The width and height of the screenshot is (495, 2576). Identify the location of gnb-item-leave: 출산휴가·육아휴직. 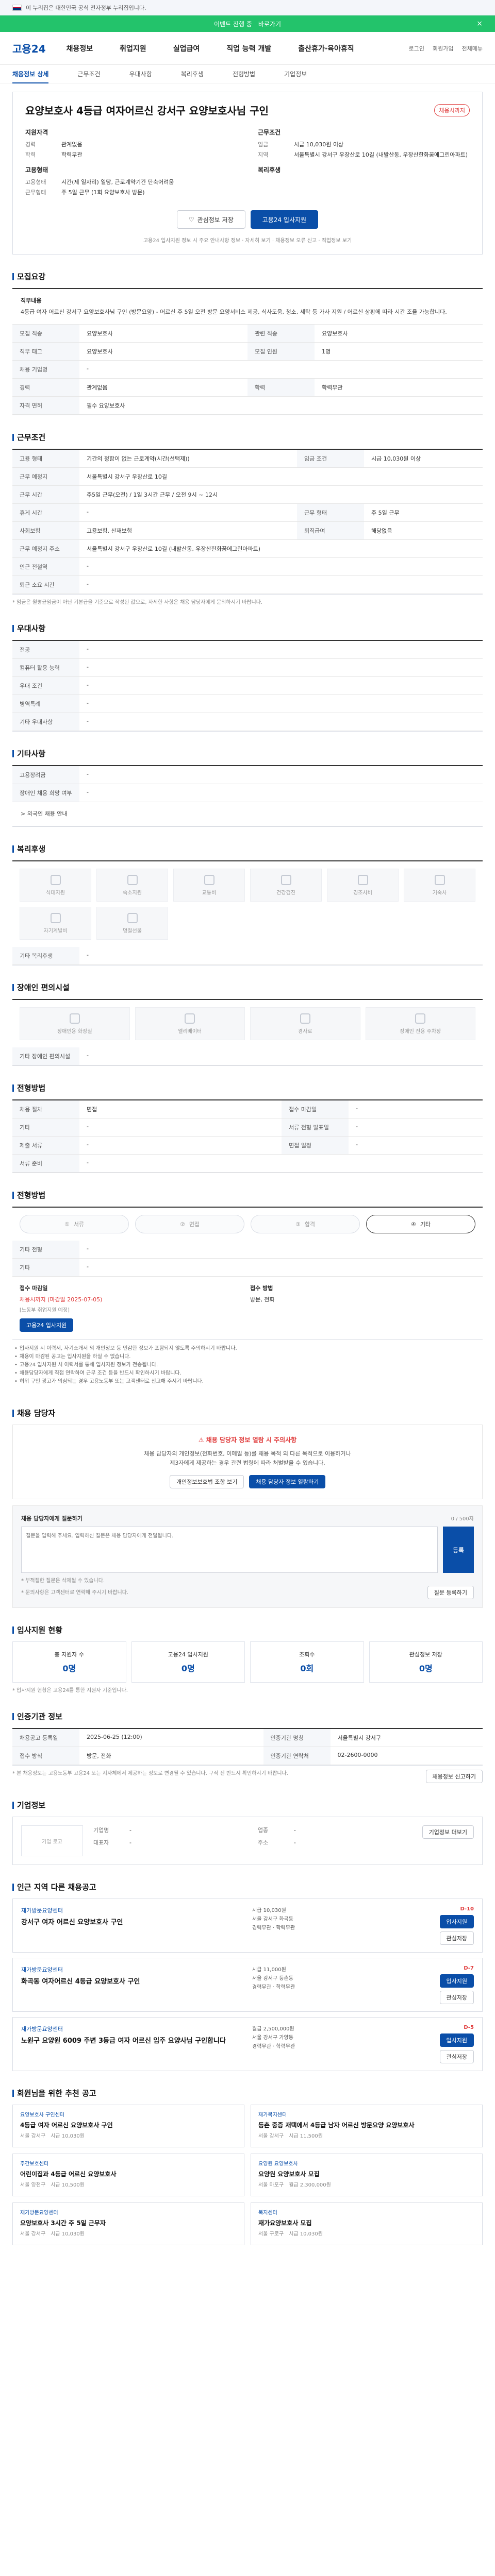
(326, 48).